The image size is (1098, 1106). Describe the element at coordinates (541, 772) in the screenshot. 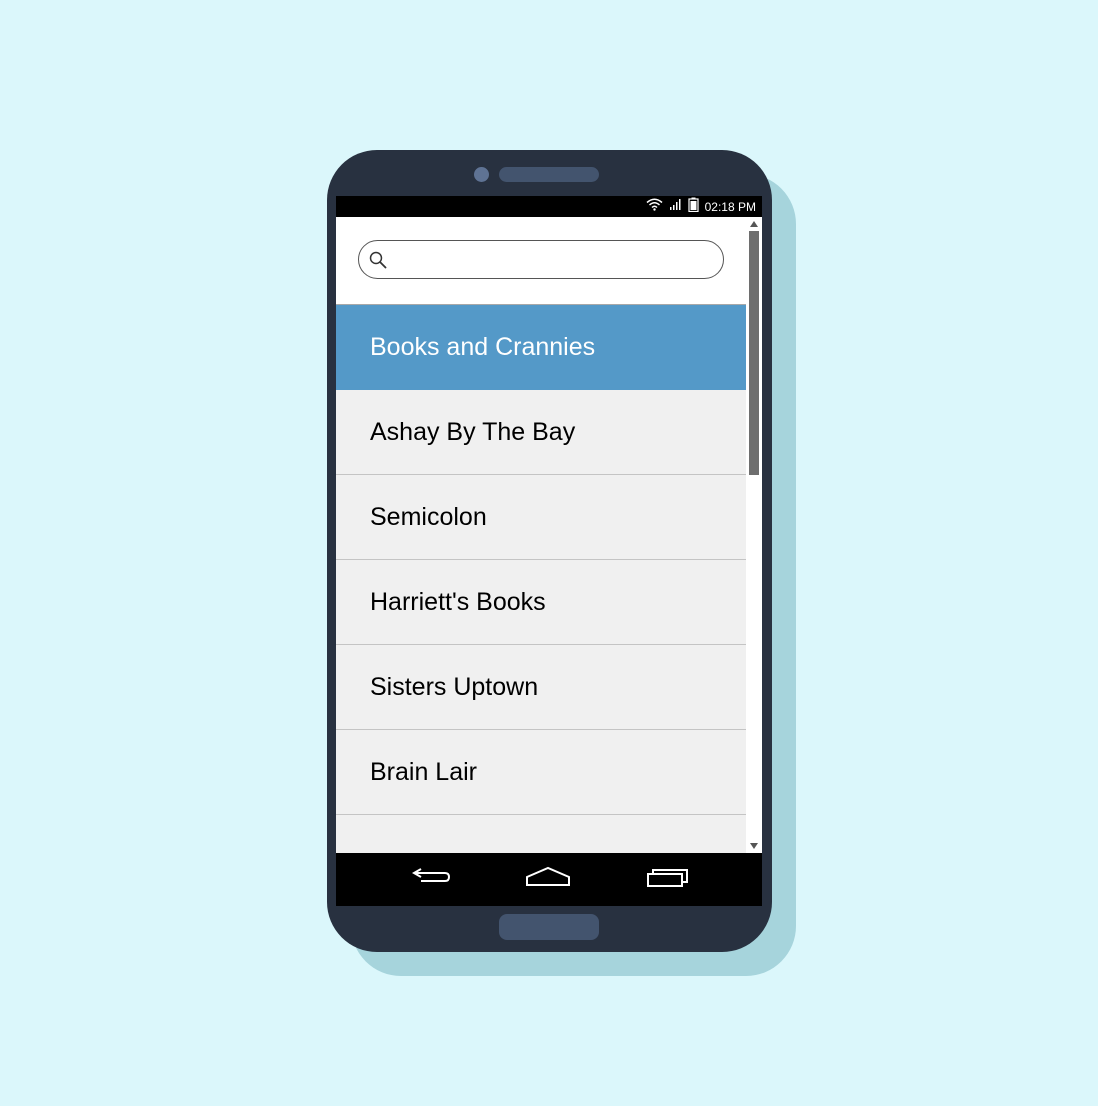

I see `list-item: Brain Lair` at that location.